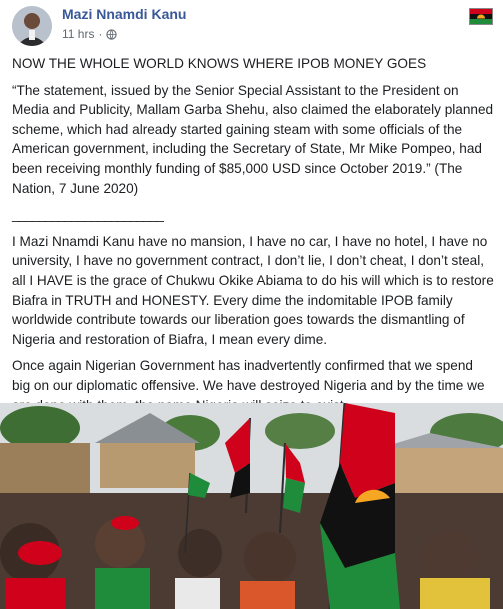 This screenshot has width=503, height=609. I want to click on avatar-image, so click(32, 26).